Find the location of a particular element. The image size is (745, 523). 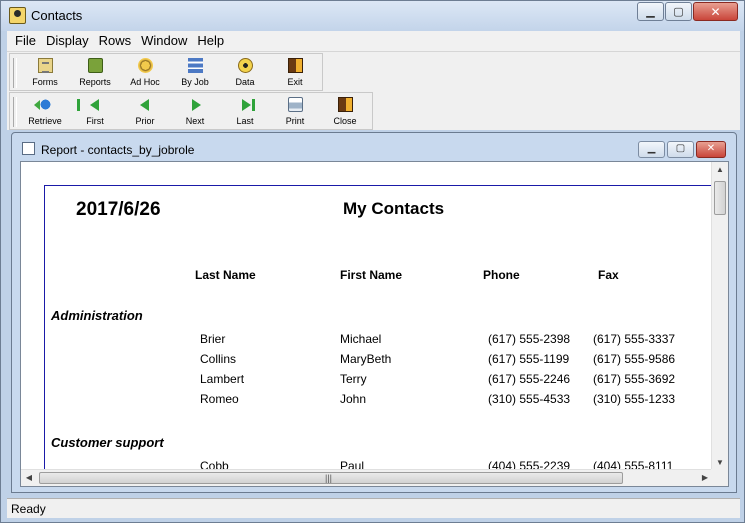

retrieve-icon is located at coordinates (43, 104).